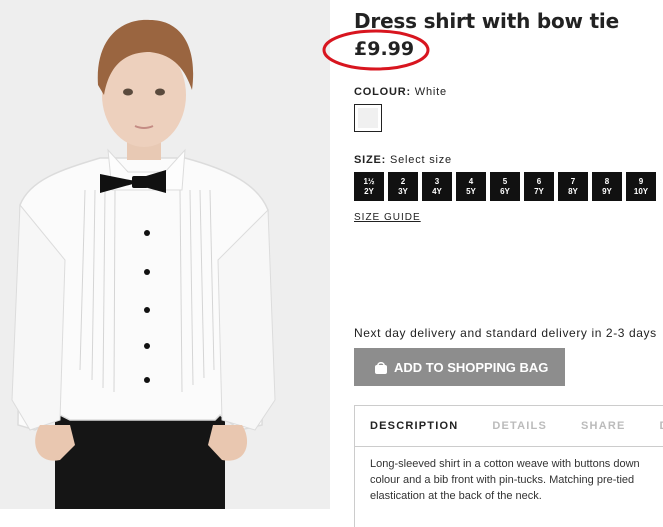  What do you see at coordinates (641, 181) in the screenshot?
I see `size-option-top: 9` at bounding box center [641, 181].